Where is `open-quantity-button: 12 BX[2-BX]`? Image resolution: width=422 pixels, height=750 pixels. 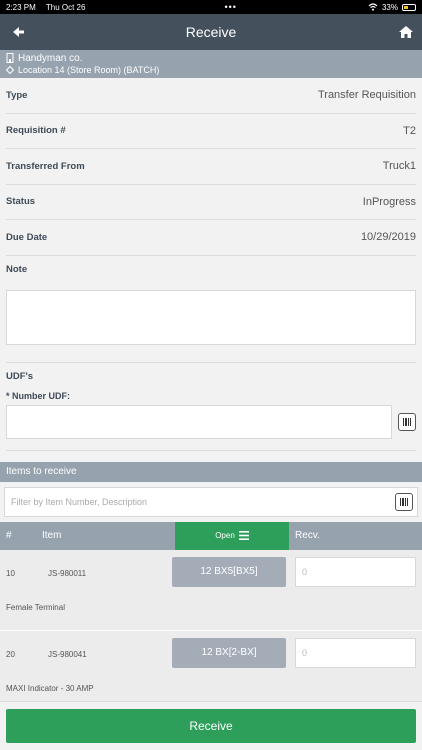 open-quantity-button: 12 BX[2-BX] is located at coordinates (229, 652).